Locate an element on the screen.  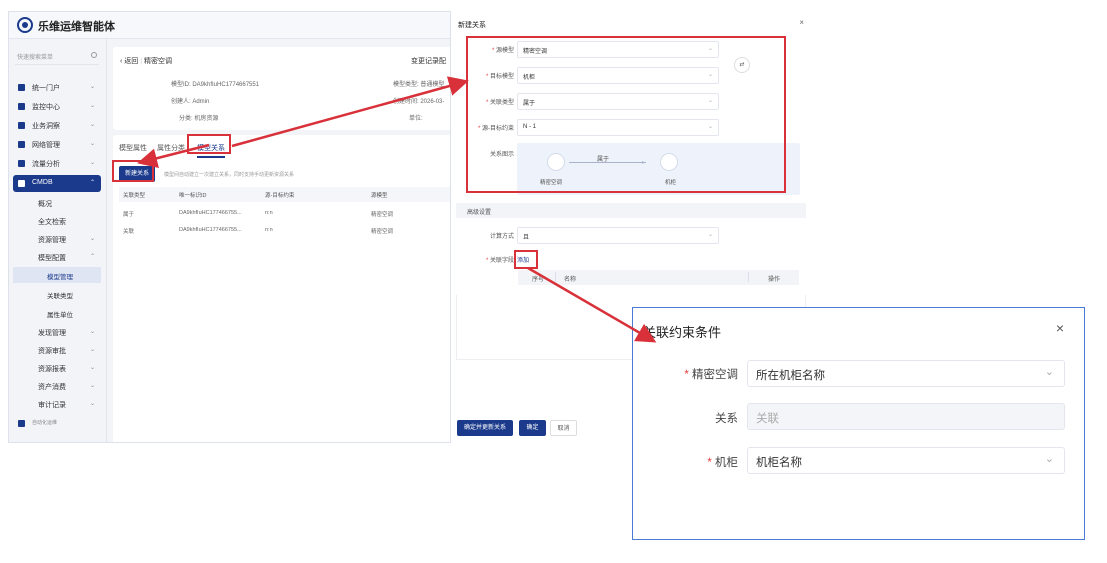
relation-name: 属于 is located at coordinates (603, 160).